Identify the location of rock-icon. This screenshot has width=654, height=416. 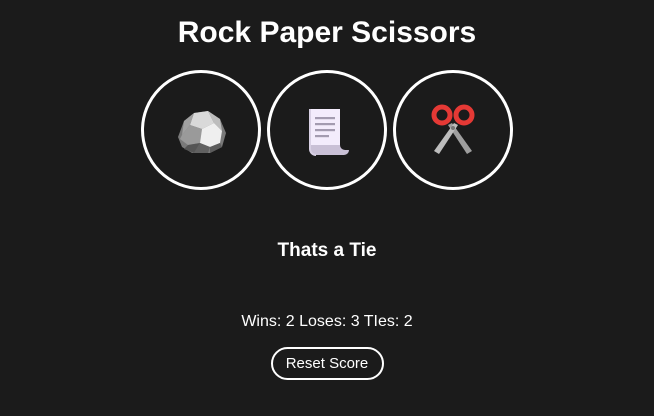
(202, 132).